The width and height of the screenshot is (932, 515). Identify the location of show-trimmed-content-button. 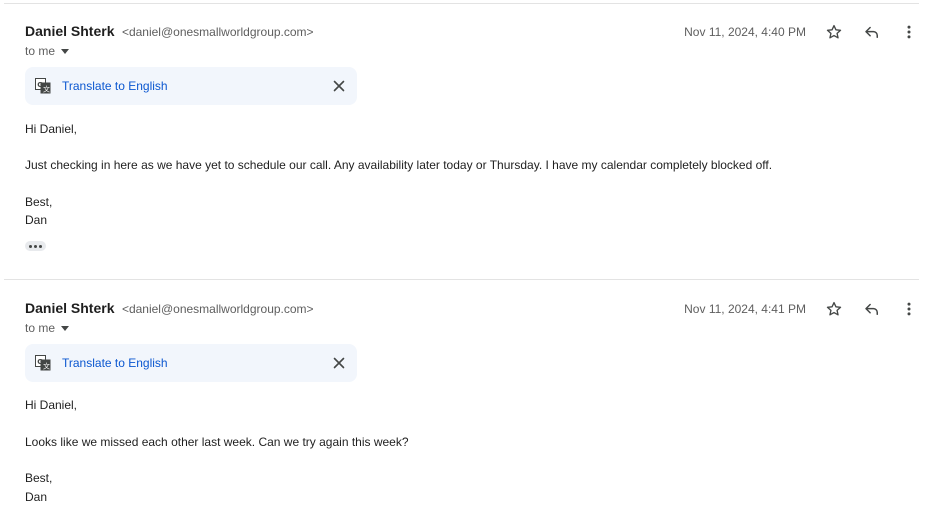
(35, 246).